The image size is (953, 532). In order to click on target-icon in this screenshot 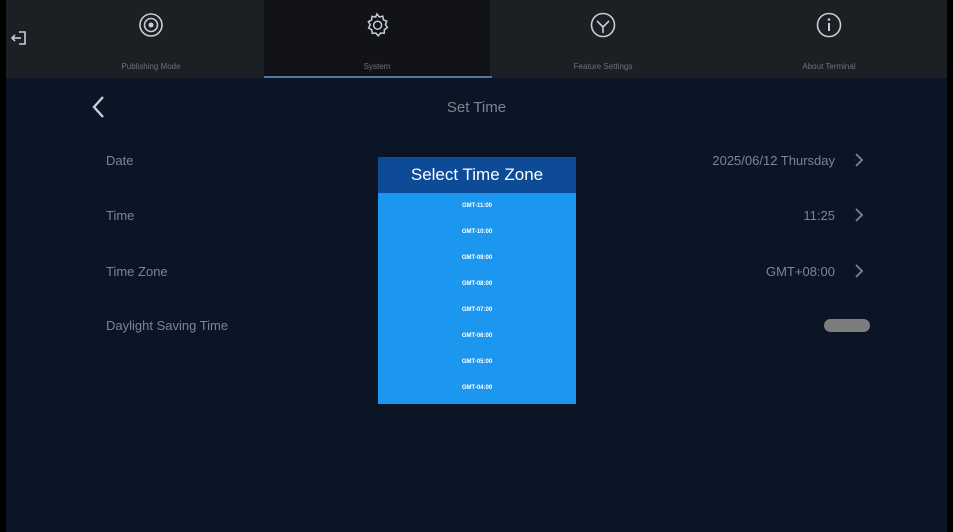, I will do `click(151, 25)`.